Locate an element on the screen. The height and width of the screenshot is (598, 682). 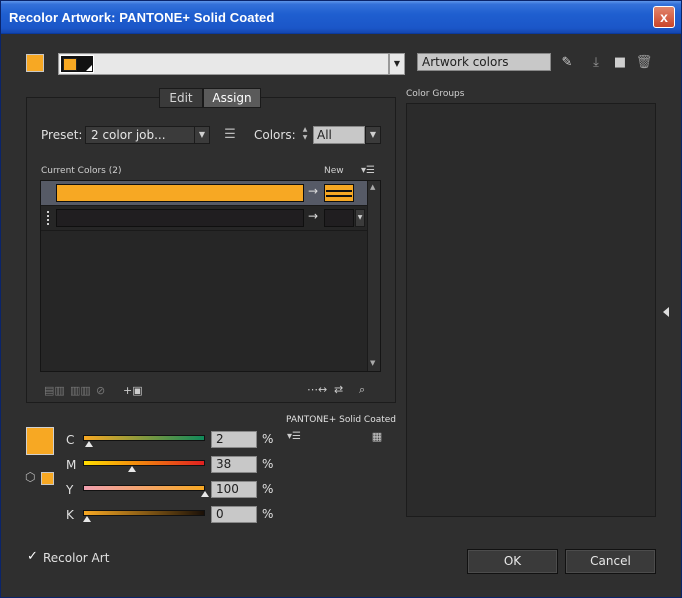
limit-to-swatch-library-icon: ▦ is located at coordinates (377, 438).